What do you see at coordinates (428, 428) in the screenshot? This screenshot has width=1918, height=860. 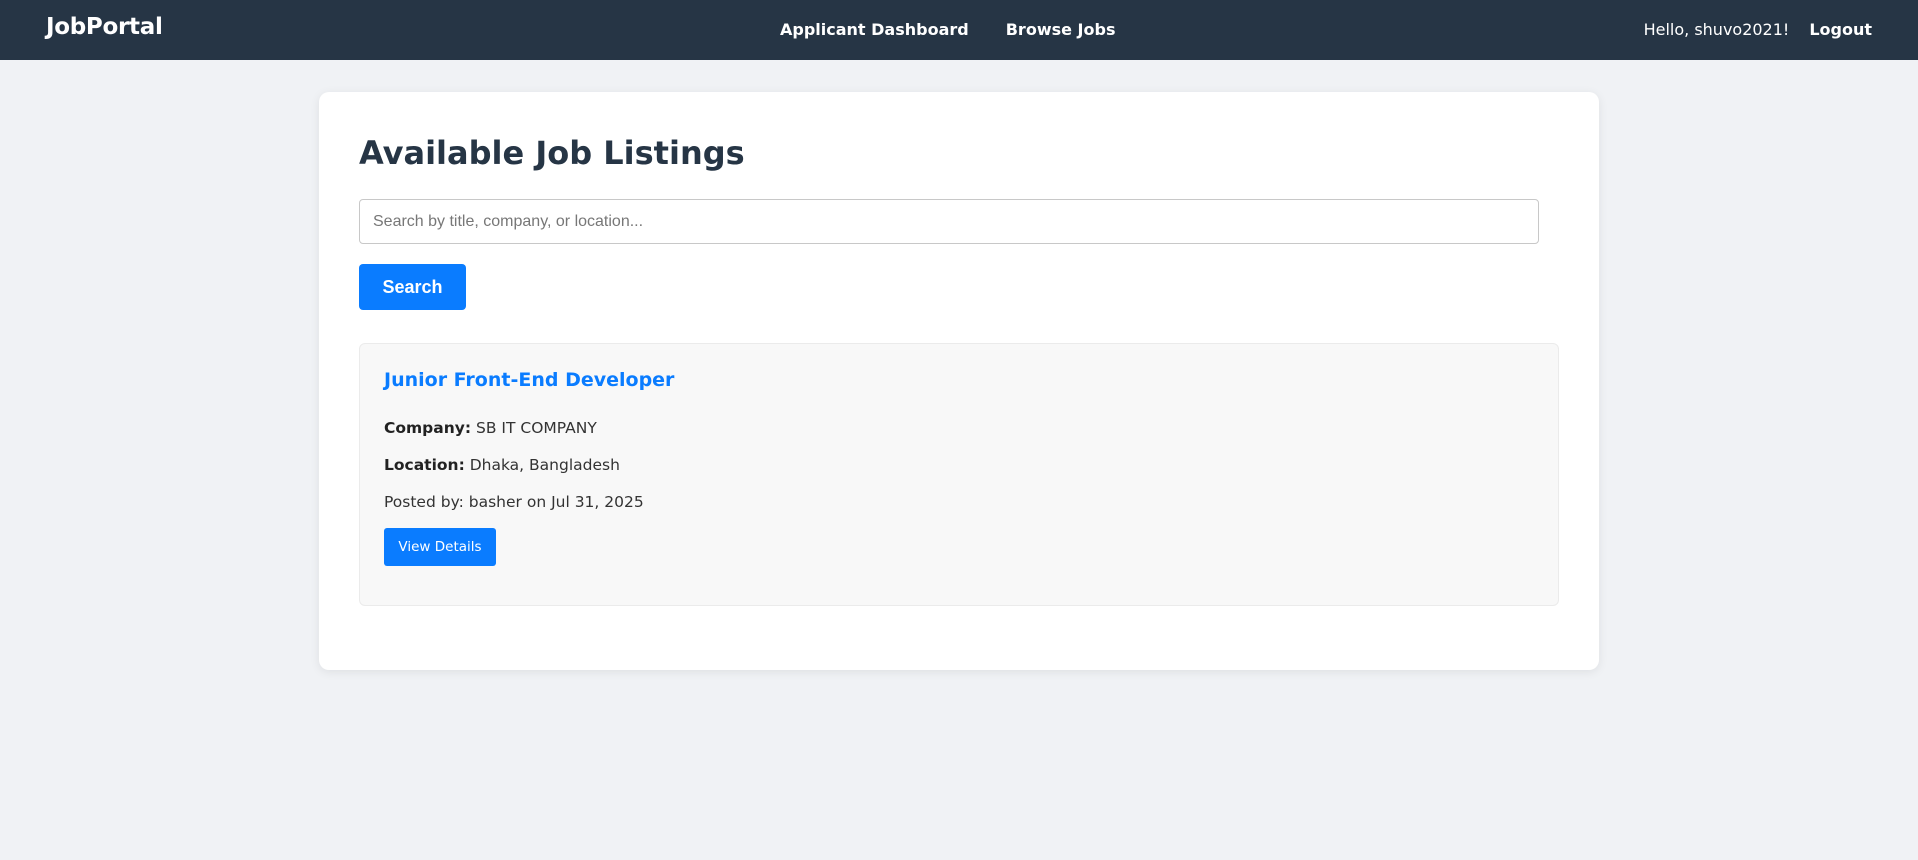 I see `company-label: Company:` at bounding box center [428, 428].